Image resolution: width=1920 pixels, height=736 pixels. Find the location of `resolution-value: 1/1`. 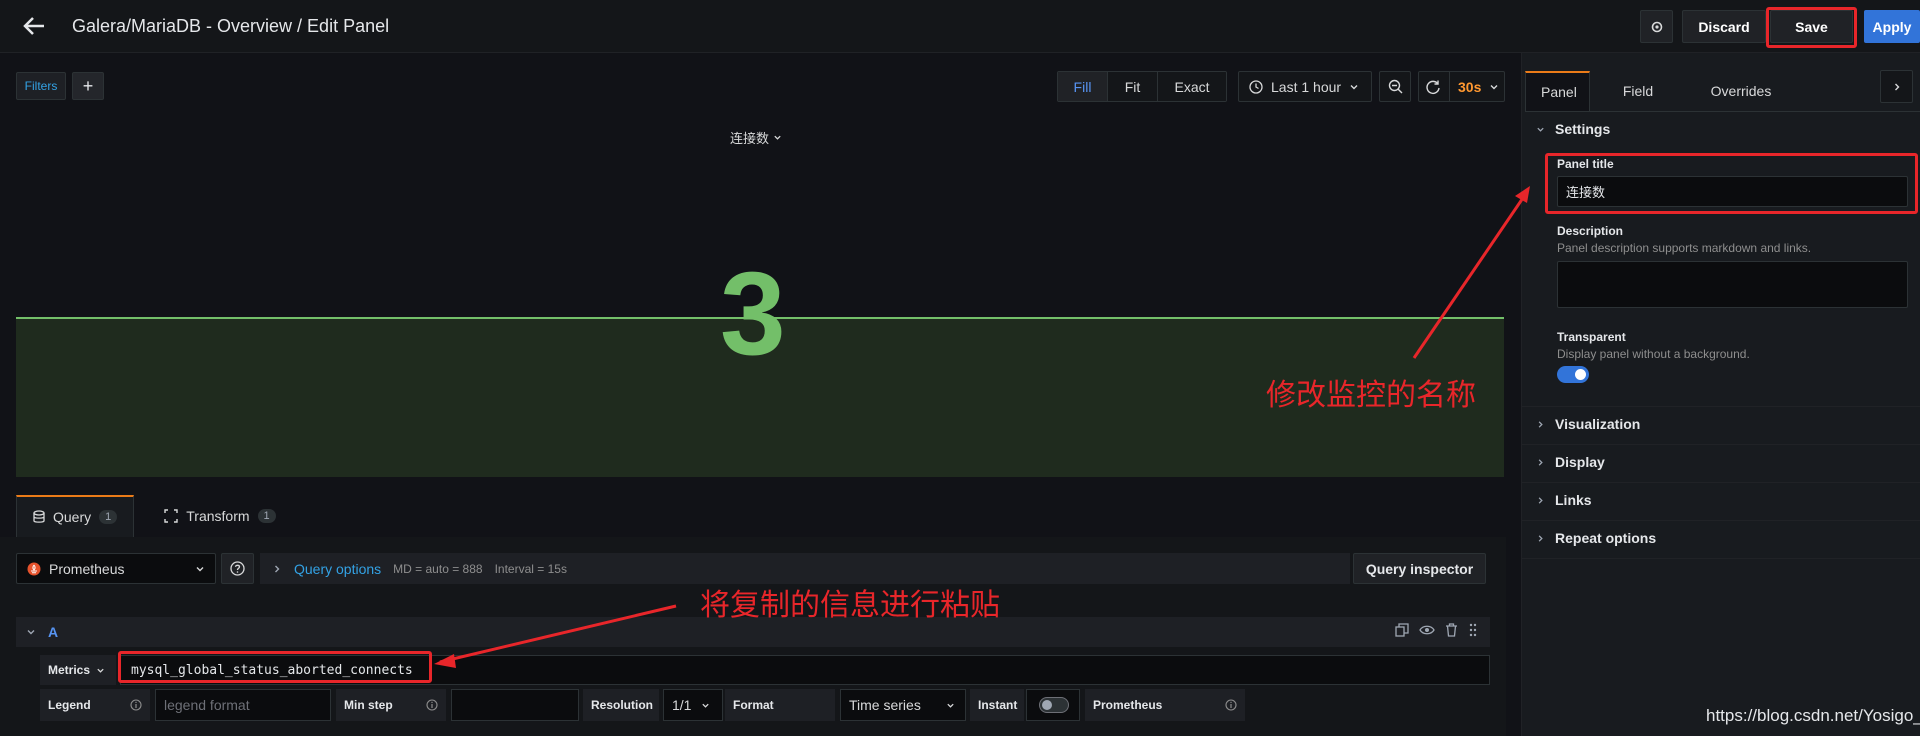

resolution-value: 1/1 is located at coordinates (682, 705).